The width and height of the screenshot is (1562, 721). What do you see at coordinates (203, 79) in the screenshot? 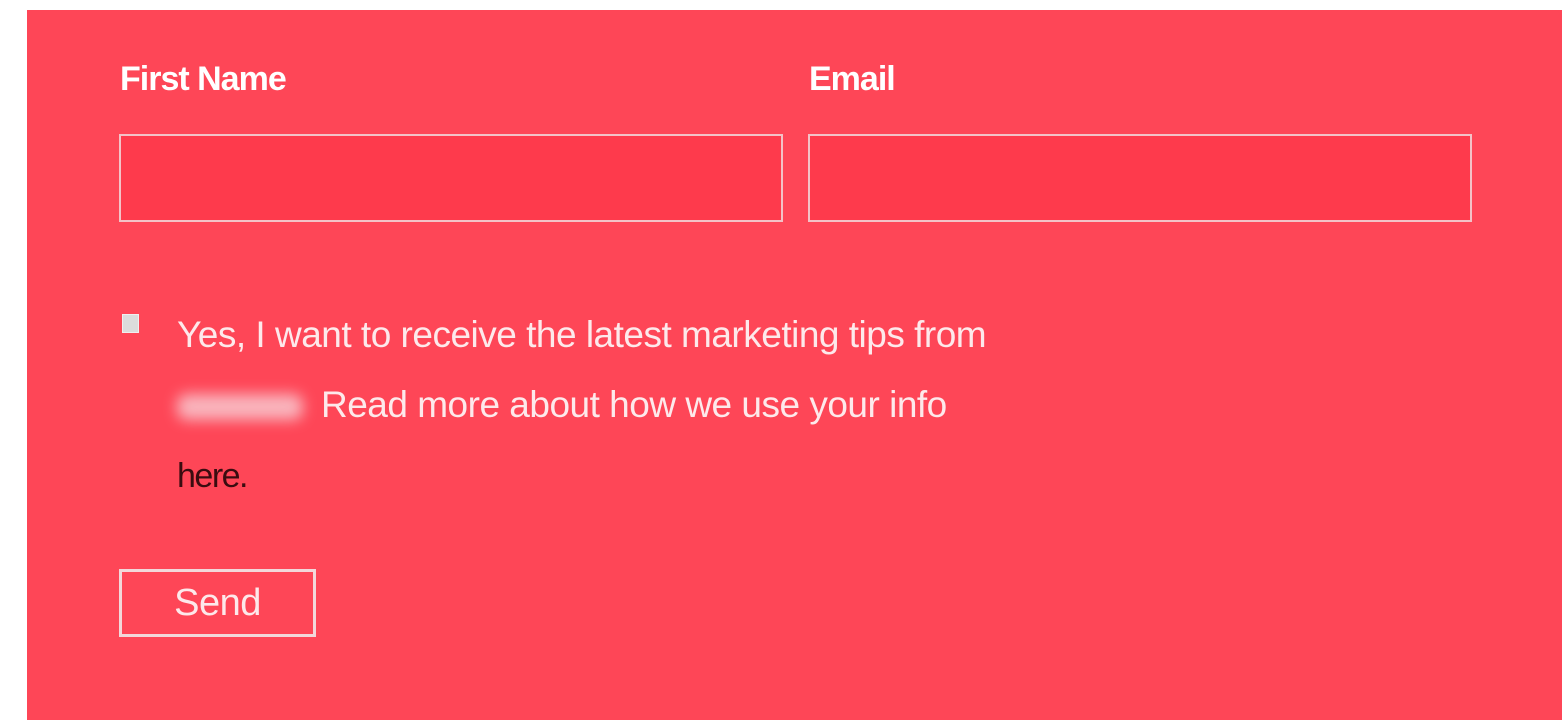
I see `first-name-label: First Name` at bounding box center [203, 79].